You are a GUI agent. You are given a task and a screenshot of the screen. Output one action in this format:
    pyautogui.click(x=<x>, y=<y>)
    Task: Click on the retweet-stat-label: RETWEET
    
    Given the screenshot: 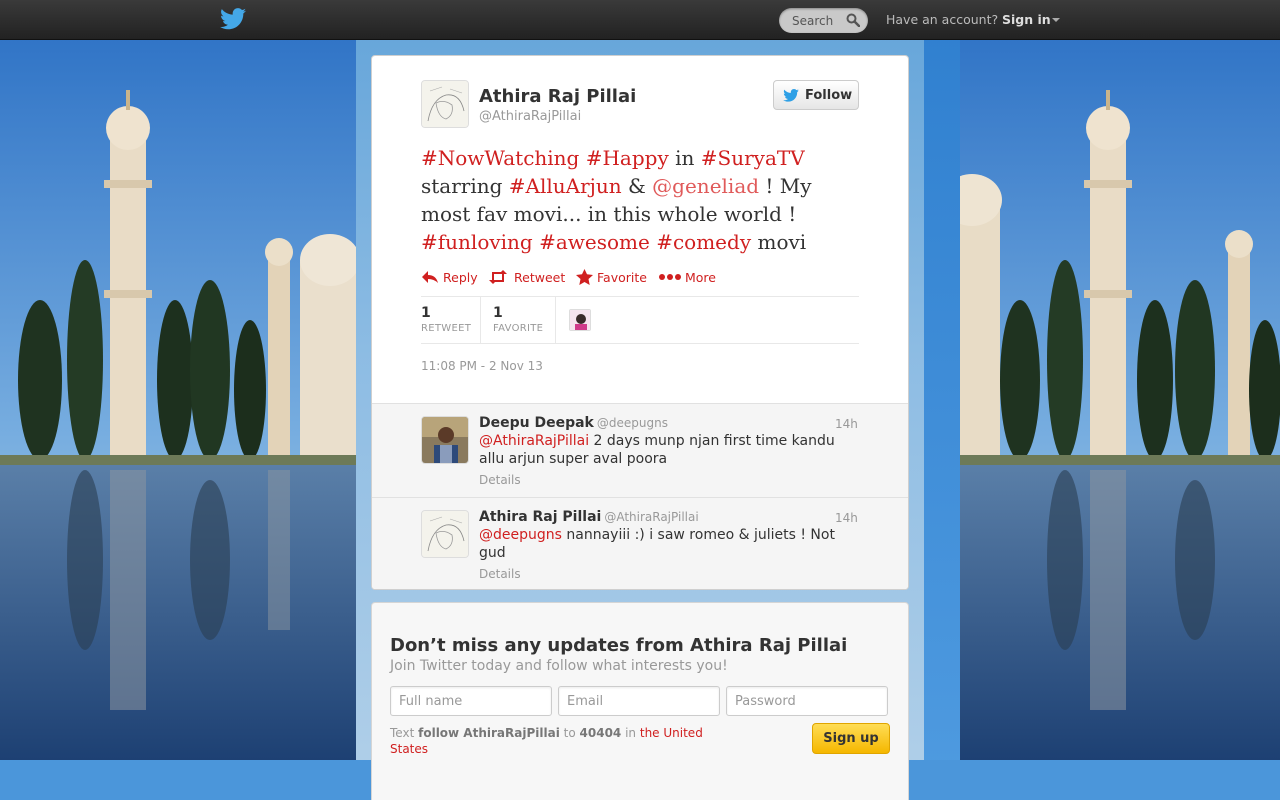 What is the action you would take?
    pyautogui.click(x=446, y=328)
    